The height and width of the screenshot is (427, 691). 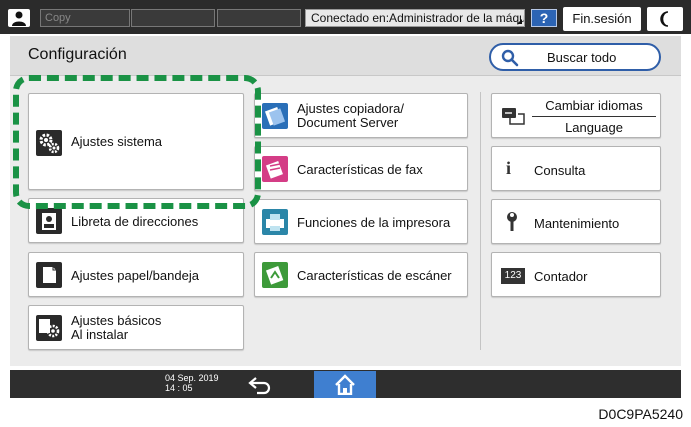 I want to click on copy-indicator: Copy, so click(x=85, y=18).